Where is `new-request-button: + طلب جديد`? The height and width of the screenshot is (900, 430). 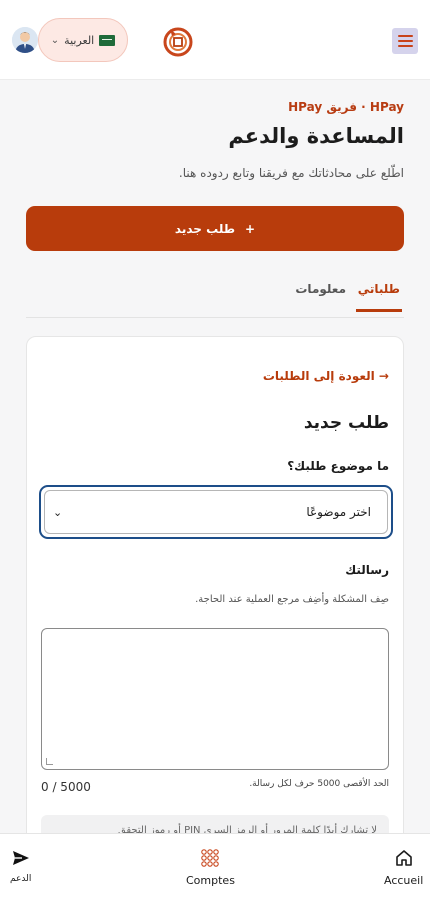
new-request-button: + طلب جديد is located at coordinates (215, 228).